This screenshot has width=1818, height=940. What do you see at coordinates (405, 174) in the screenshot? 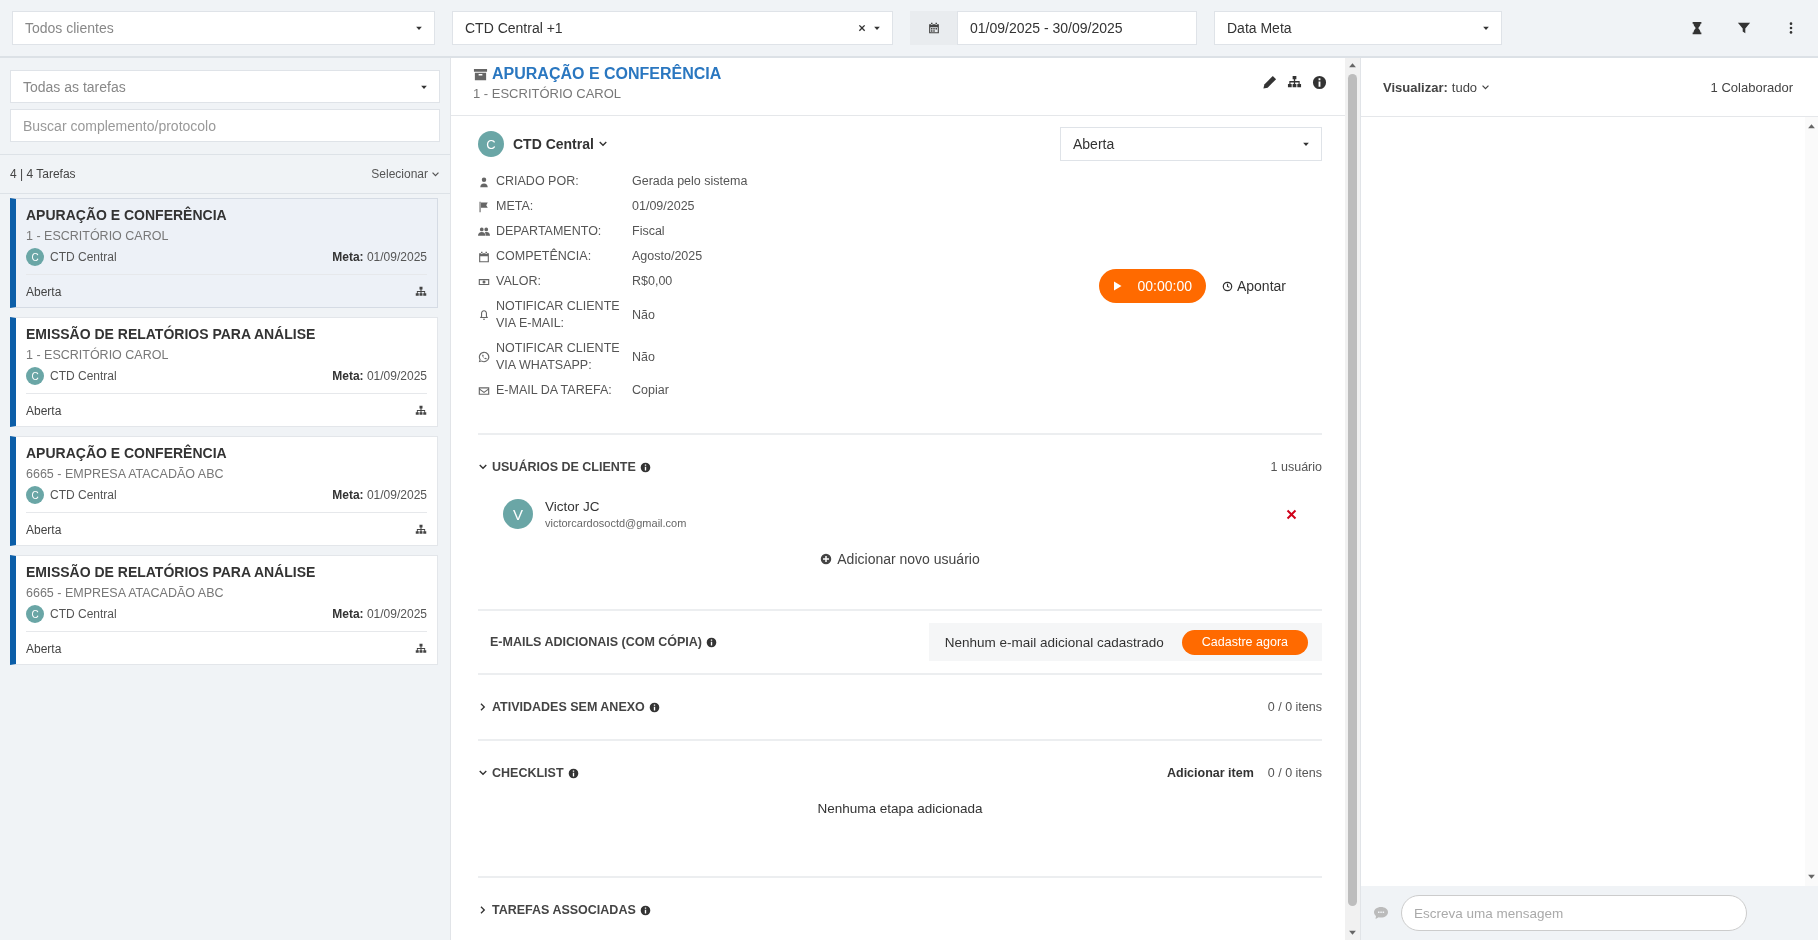
I see `select-dropdown: Selecionar` at bounding box center [405, 174].